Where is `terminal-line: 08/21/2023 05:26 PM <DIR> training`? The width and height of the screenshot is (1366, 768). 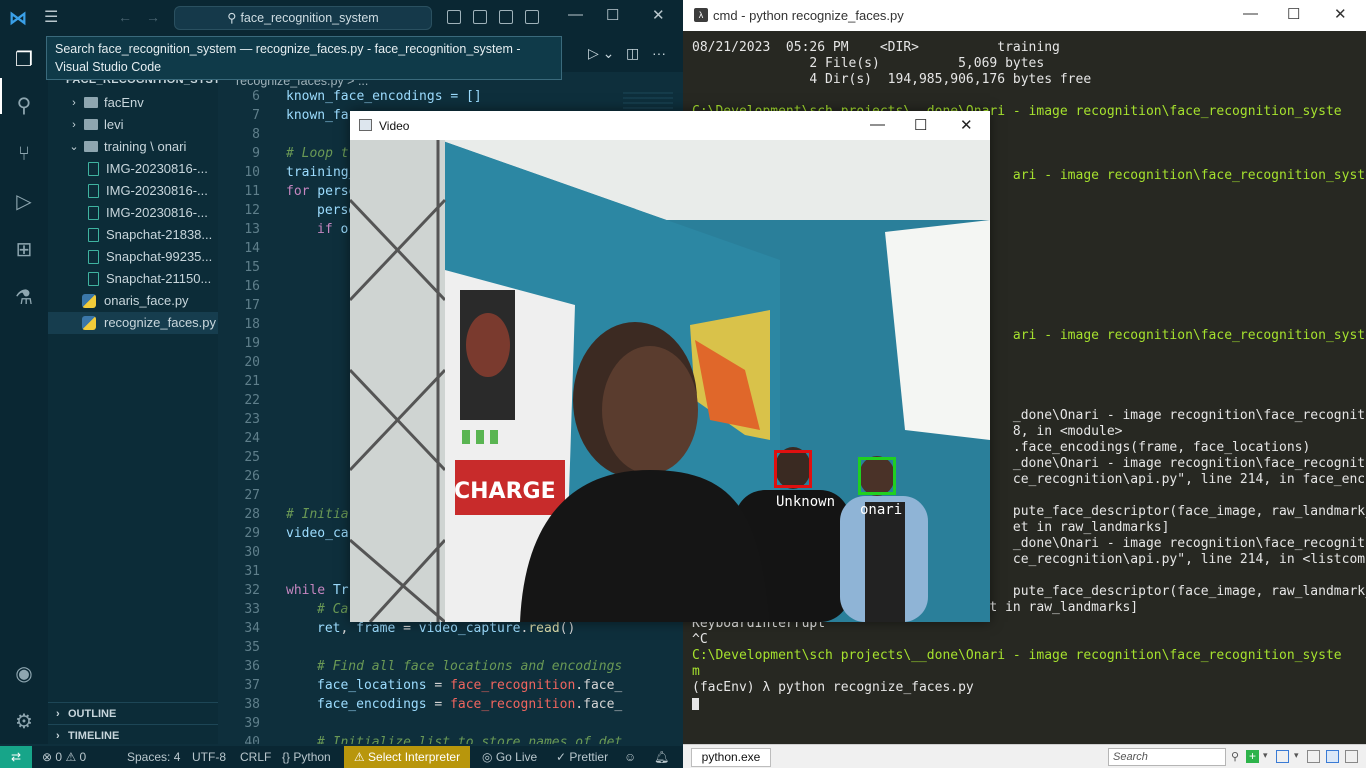
terminal-line: 08/21/2023 05:26 PM <DIR> training is located at coordinates (876, 47).